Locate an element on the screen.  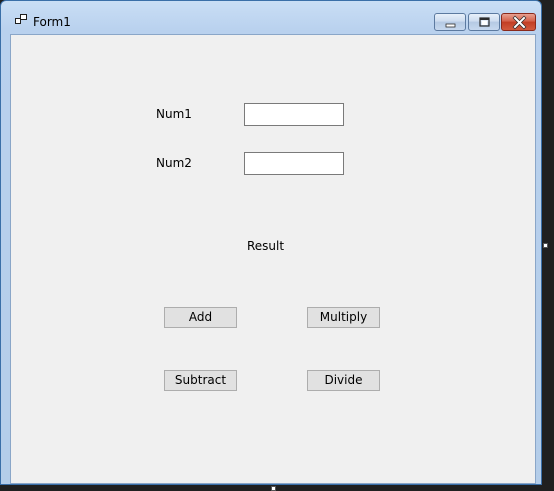
add-button: Add is located at coordinates (200, 317).